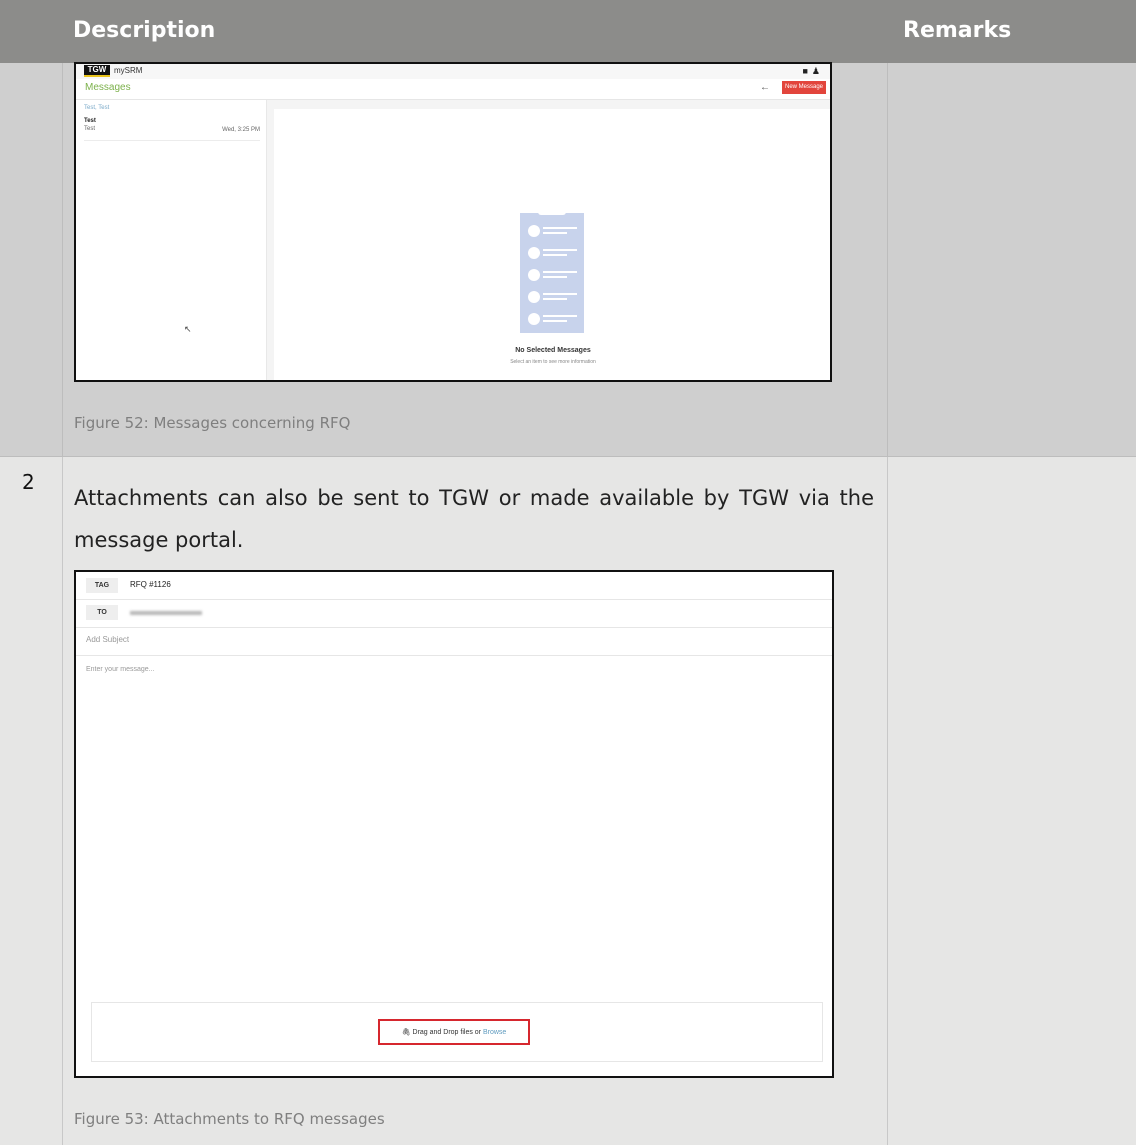 The image size is (1136, 1145). Describe the element at coordinates (454, 613) in the screenshot. I see `to-row: TO` at that location.